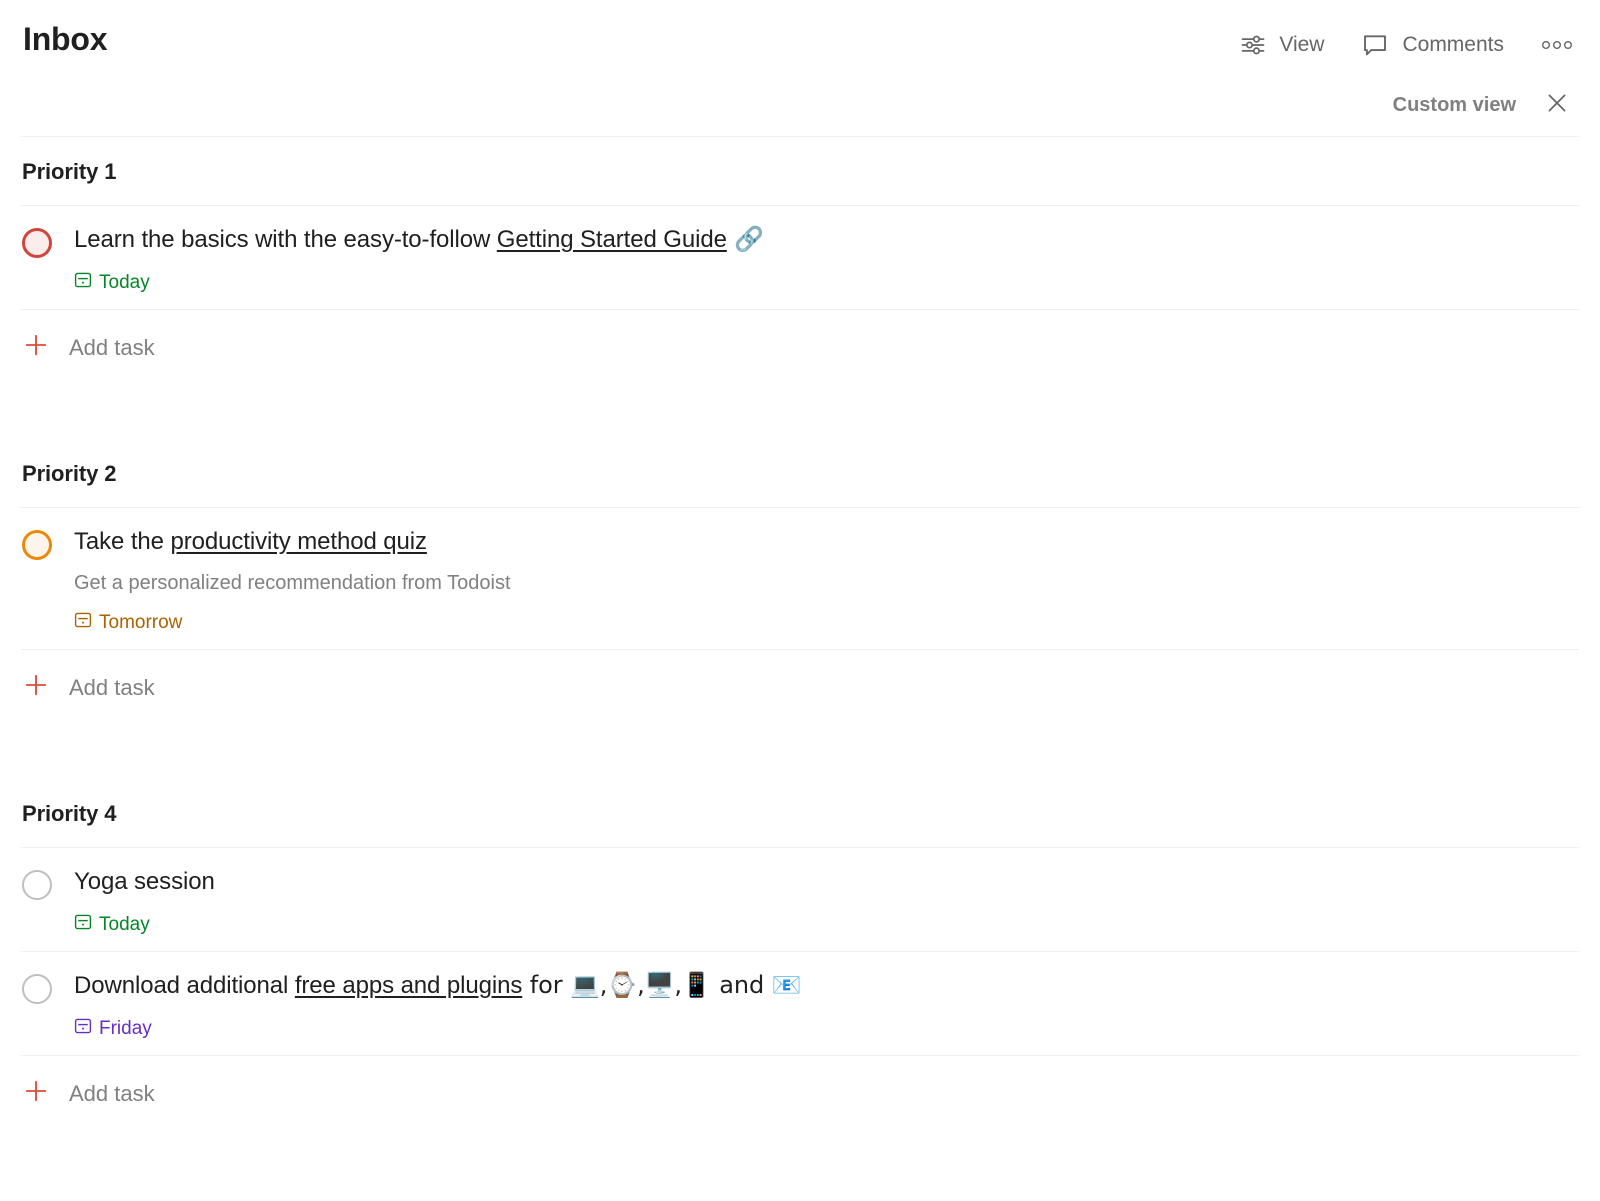 The height and width of the screenshot is (1201, 1600). What do you see at coordinates (141, 622) in the screenshot?
I see `task-due-date-label: Tomorrow` at bounding box center [141, 622].